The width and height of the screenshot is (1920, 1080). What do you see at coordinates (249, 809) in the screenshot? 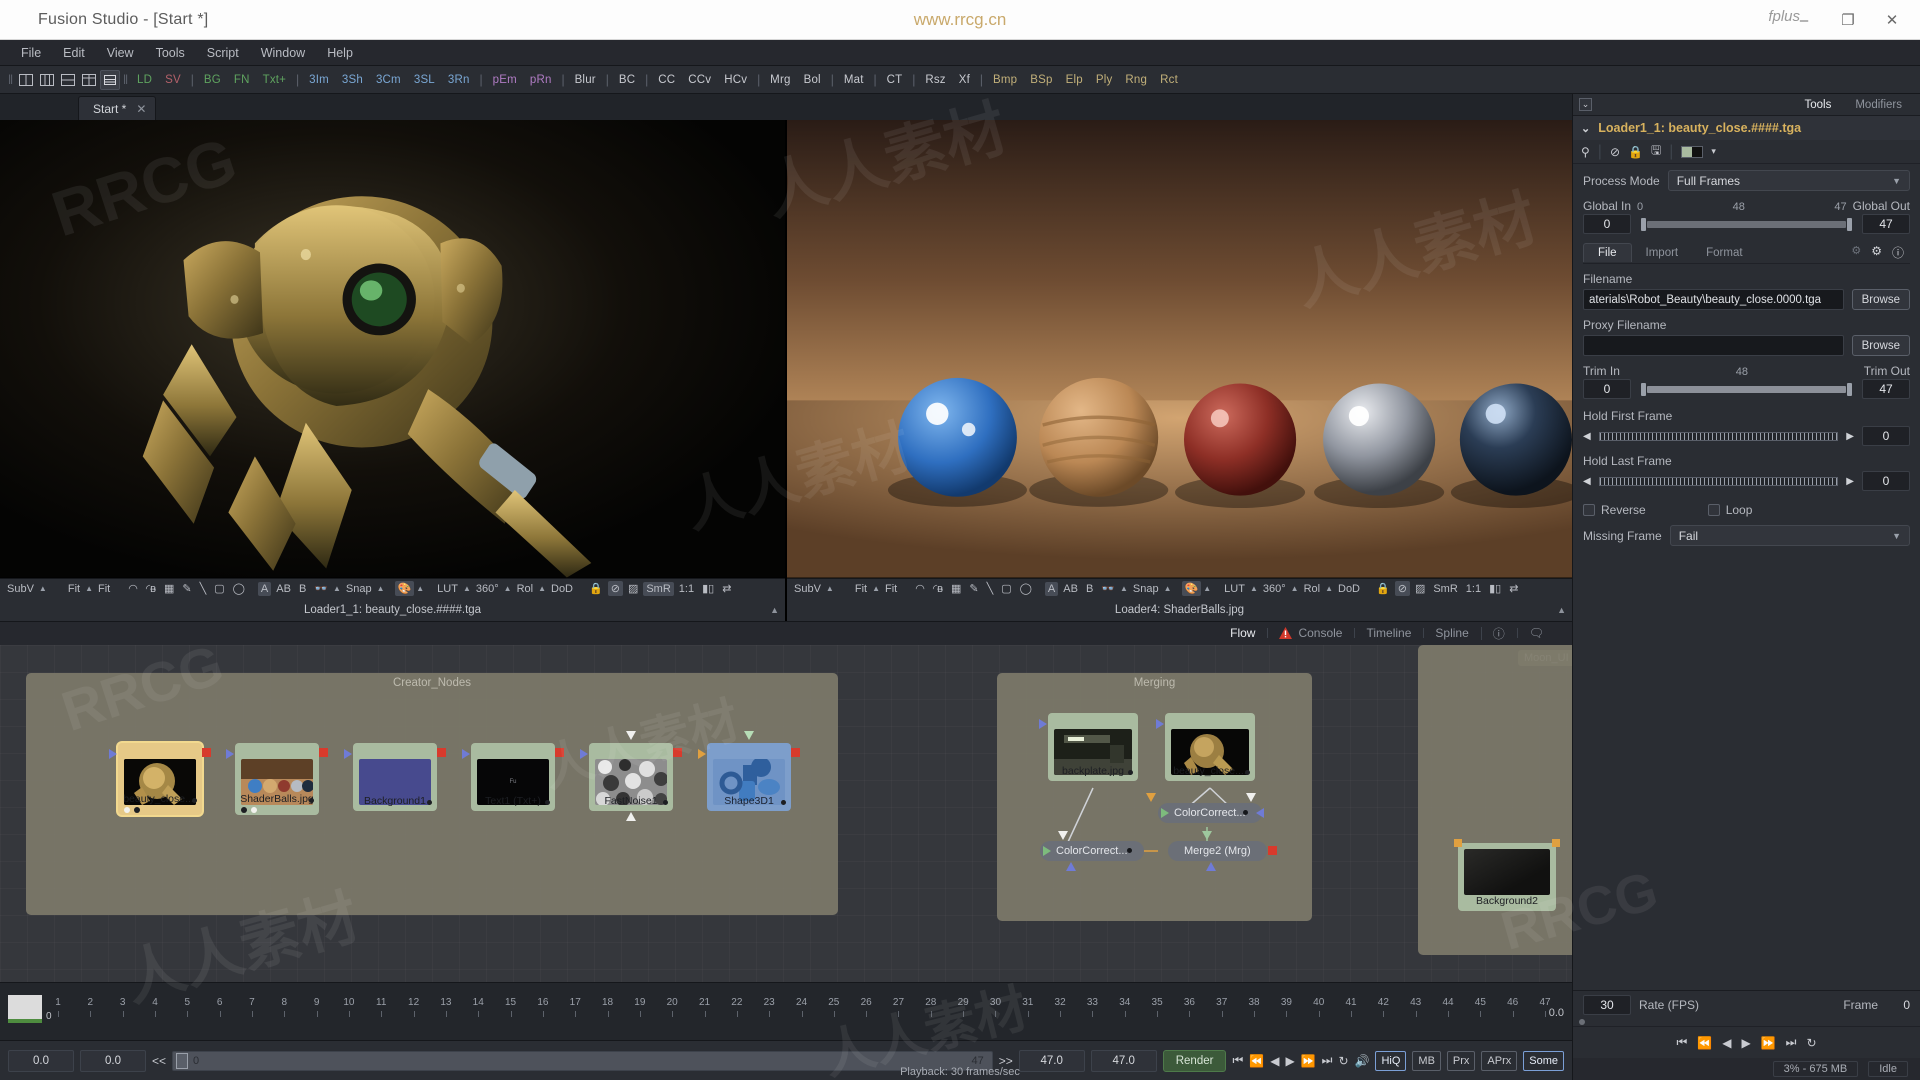
I see `node-view-dots` at bounding box center [249, 809].